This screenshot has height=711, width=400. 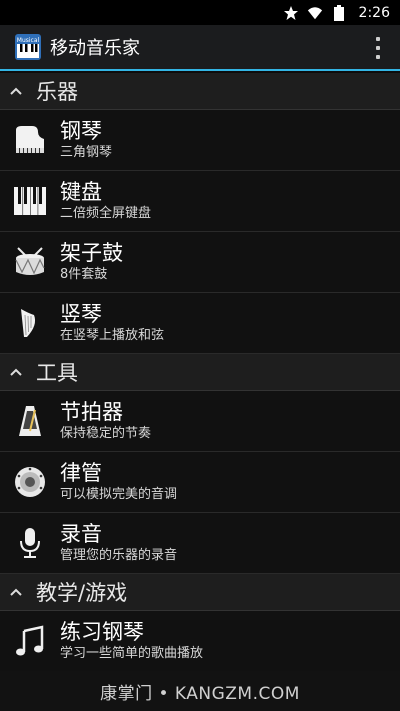 What do you see at coordinates (81, 192) in the screenshot?
I see `item-name: 键盘` at bounding box center [81, 192].